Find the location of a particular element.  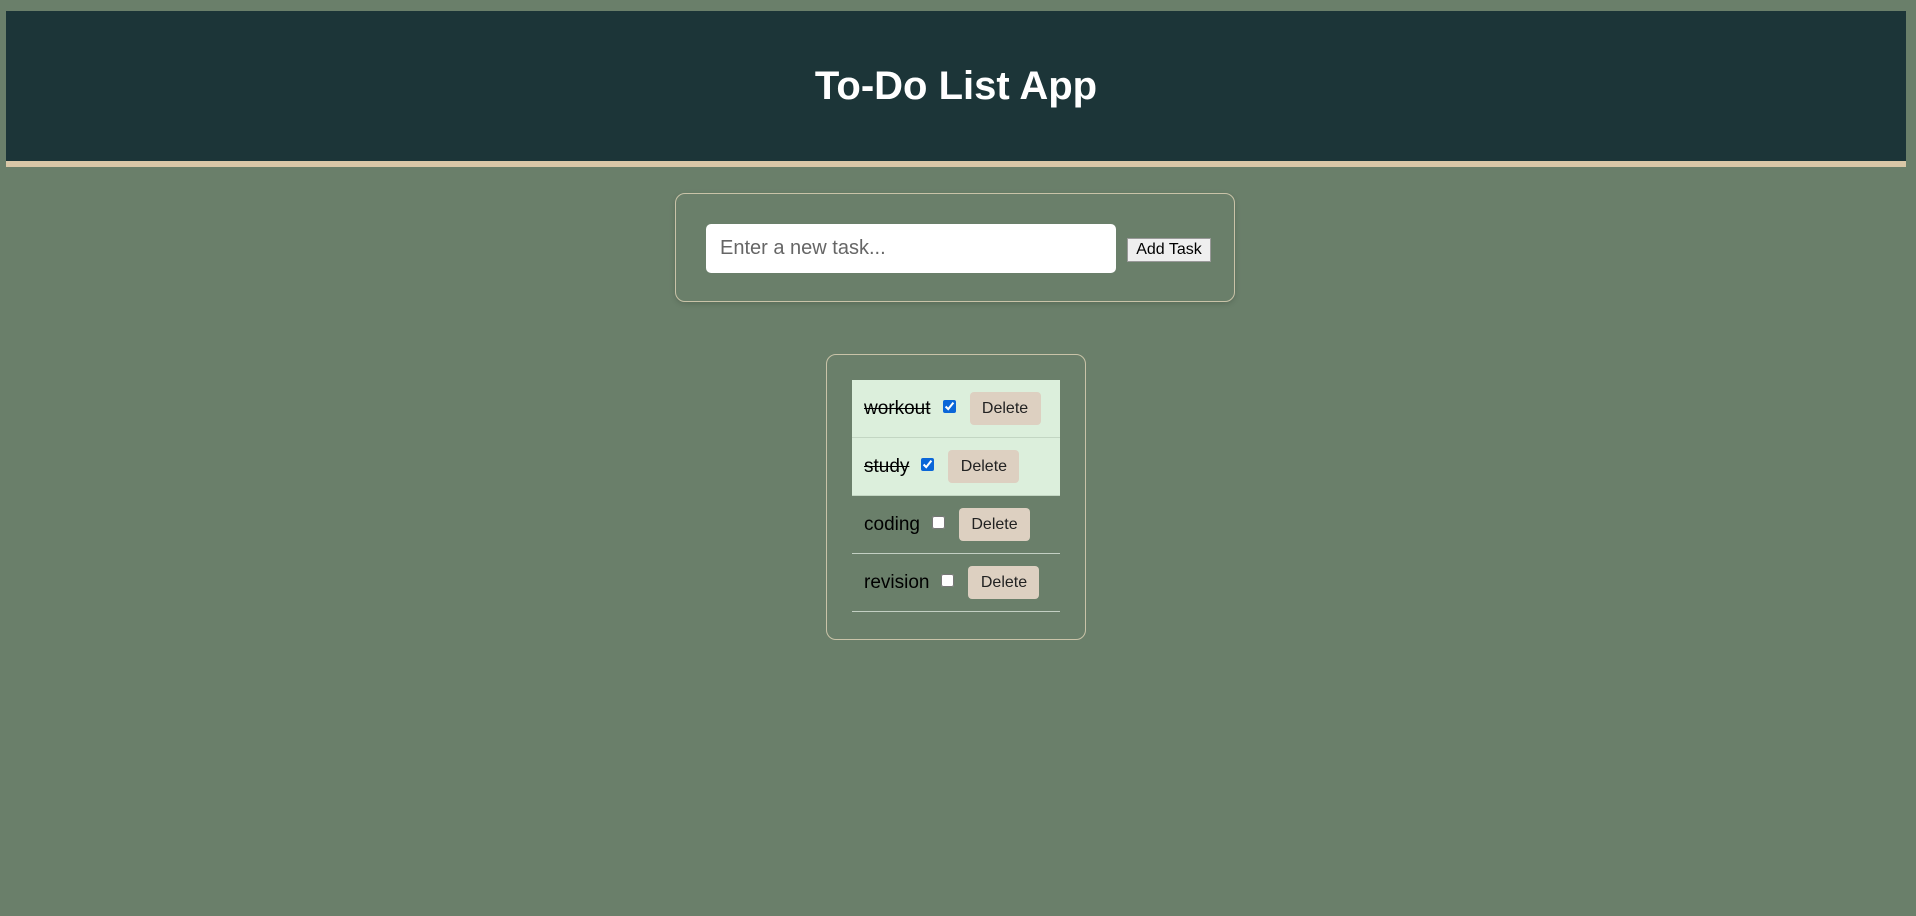

task-item: workout Delete is located at coordinates (956, 409).